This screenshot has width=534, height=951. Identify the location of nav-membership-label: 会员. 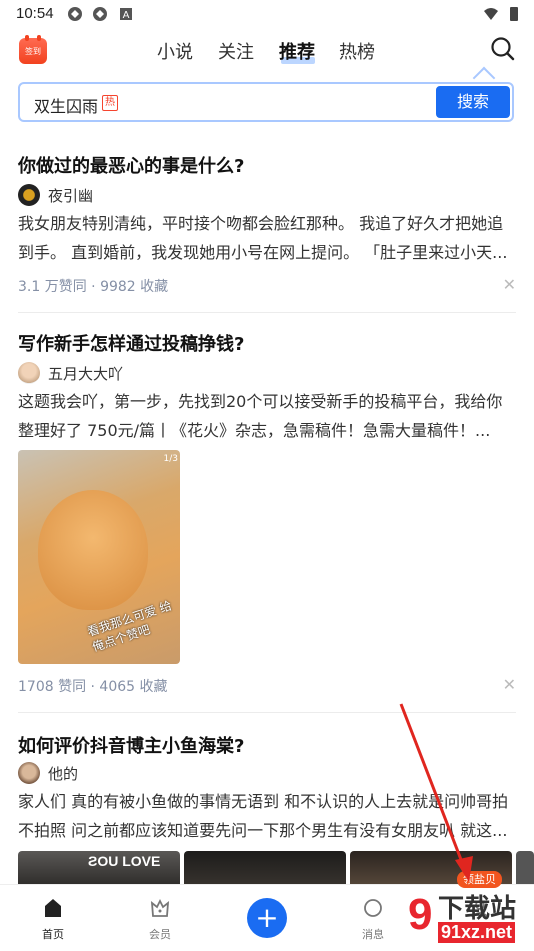
(160, 934).